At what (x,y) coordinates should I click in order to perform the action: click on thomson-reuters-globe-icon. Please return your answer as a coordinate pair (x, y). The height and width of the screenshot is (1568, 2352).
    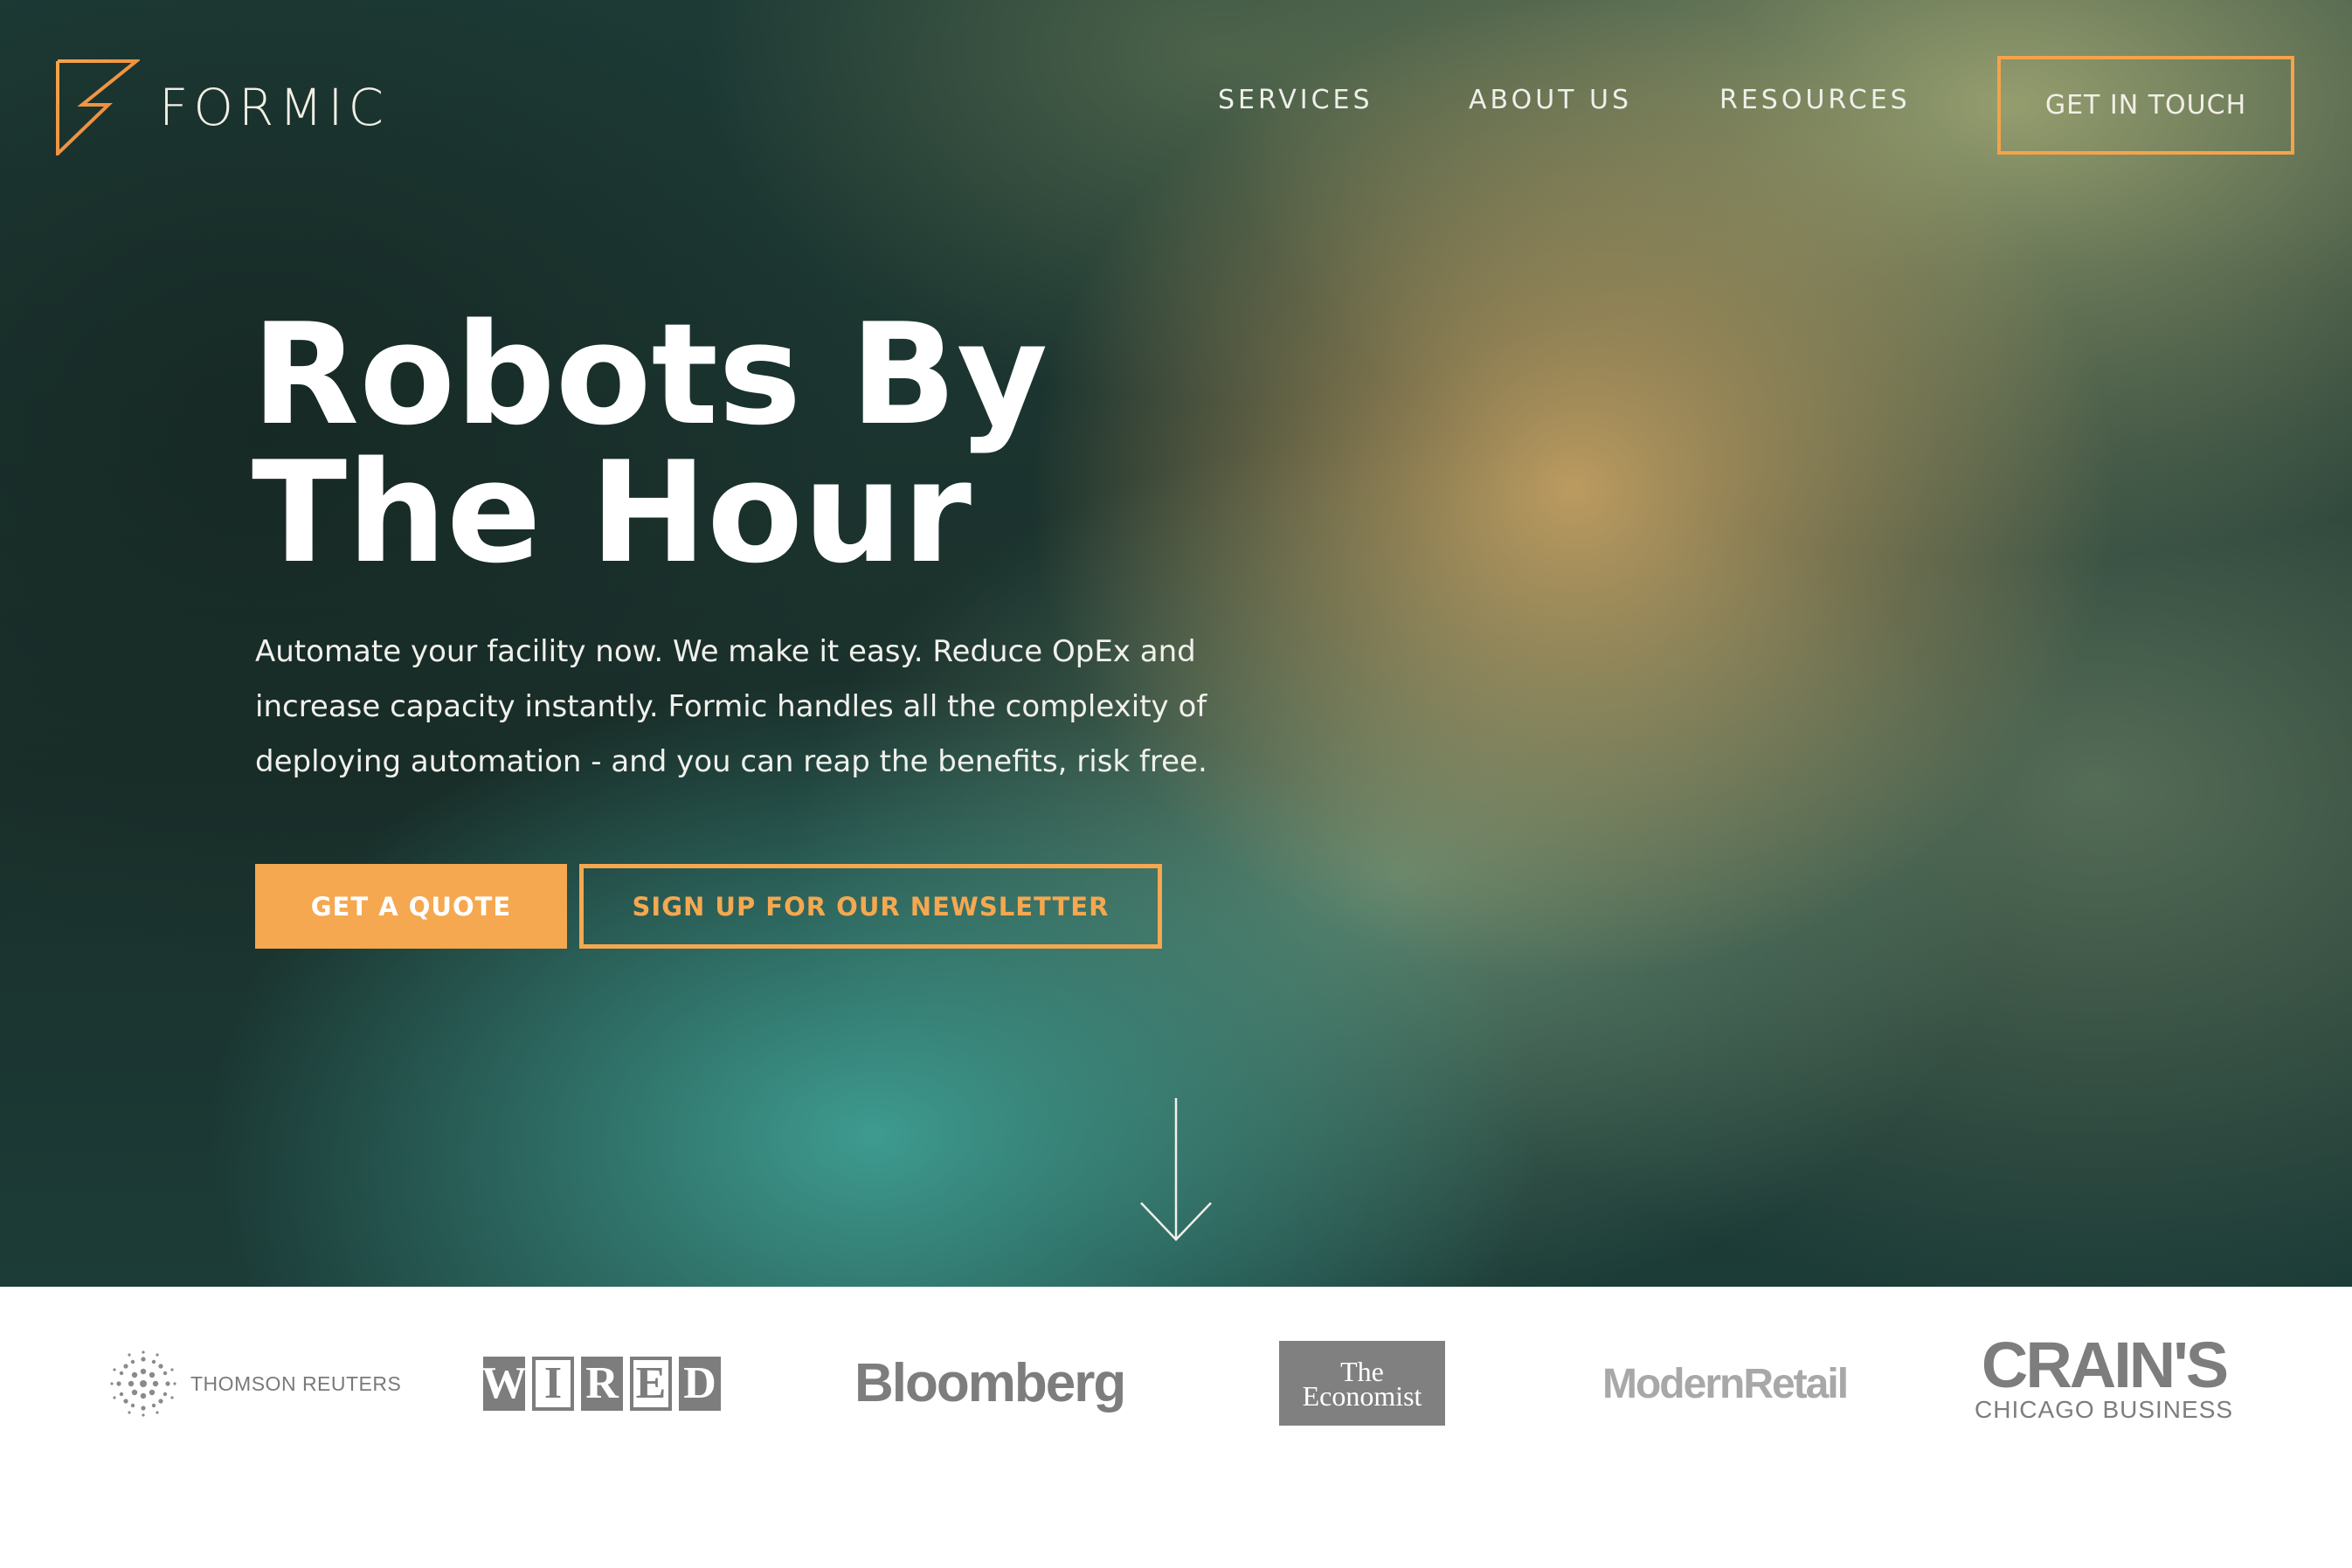
    Looking at the image, I should click on (143, 1383).